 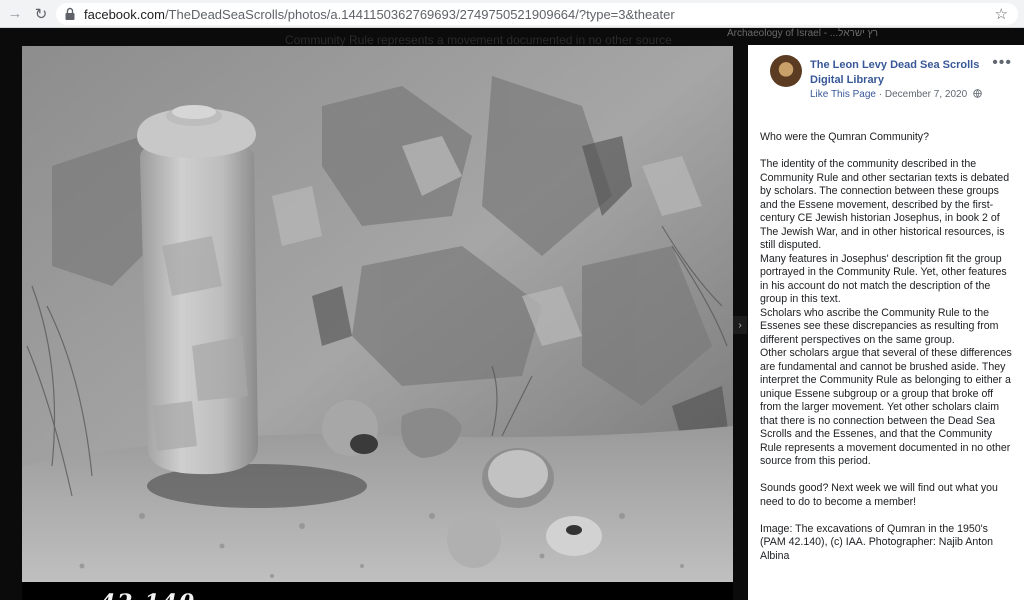 I want to click on photo-catalog-number: 42.140, so click(x=148, y=595).